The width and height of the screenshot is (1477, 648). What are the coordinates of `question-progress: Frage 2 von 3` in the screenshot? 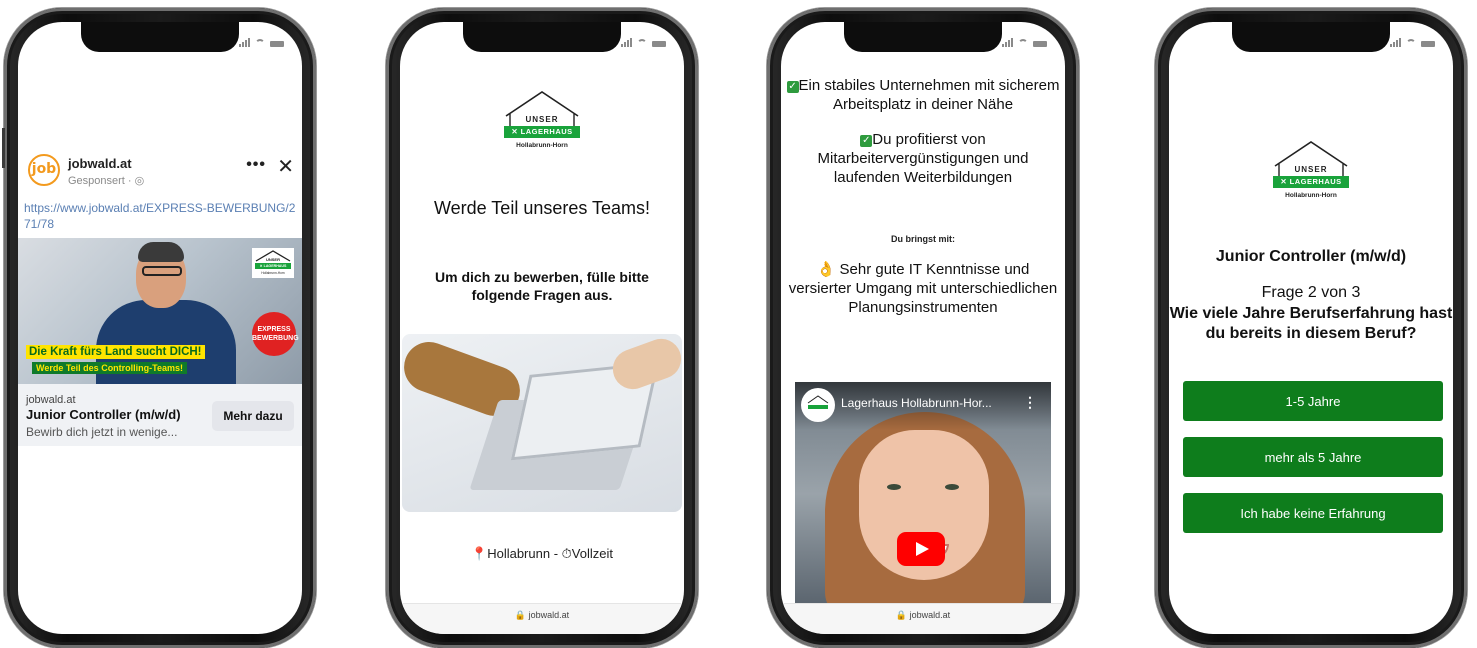 It's located at (1311, 292).